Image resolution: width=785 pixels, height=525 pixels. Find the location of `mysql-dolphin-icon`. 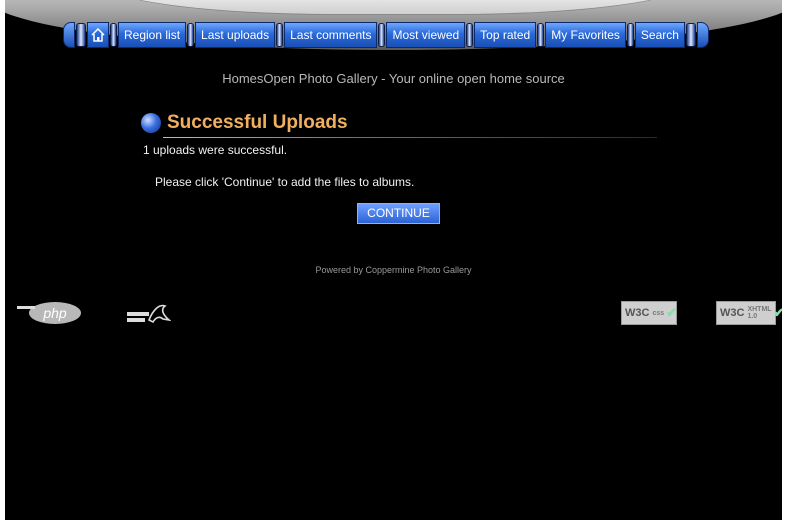

mysql-dolphin-icon is located at coordinates (149, 314).